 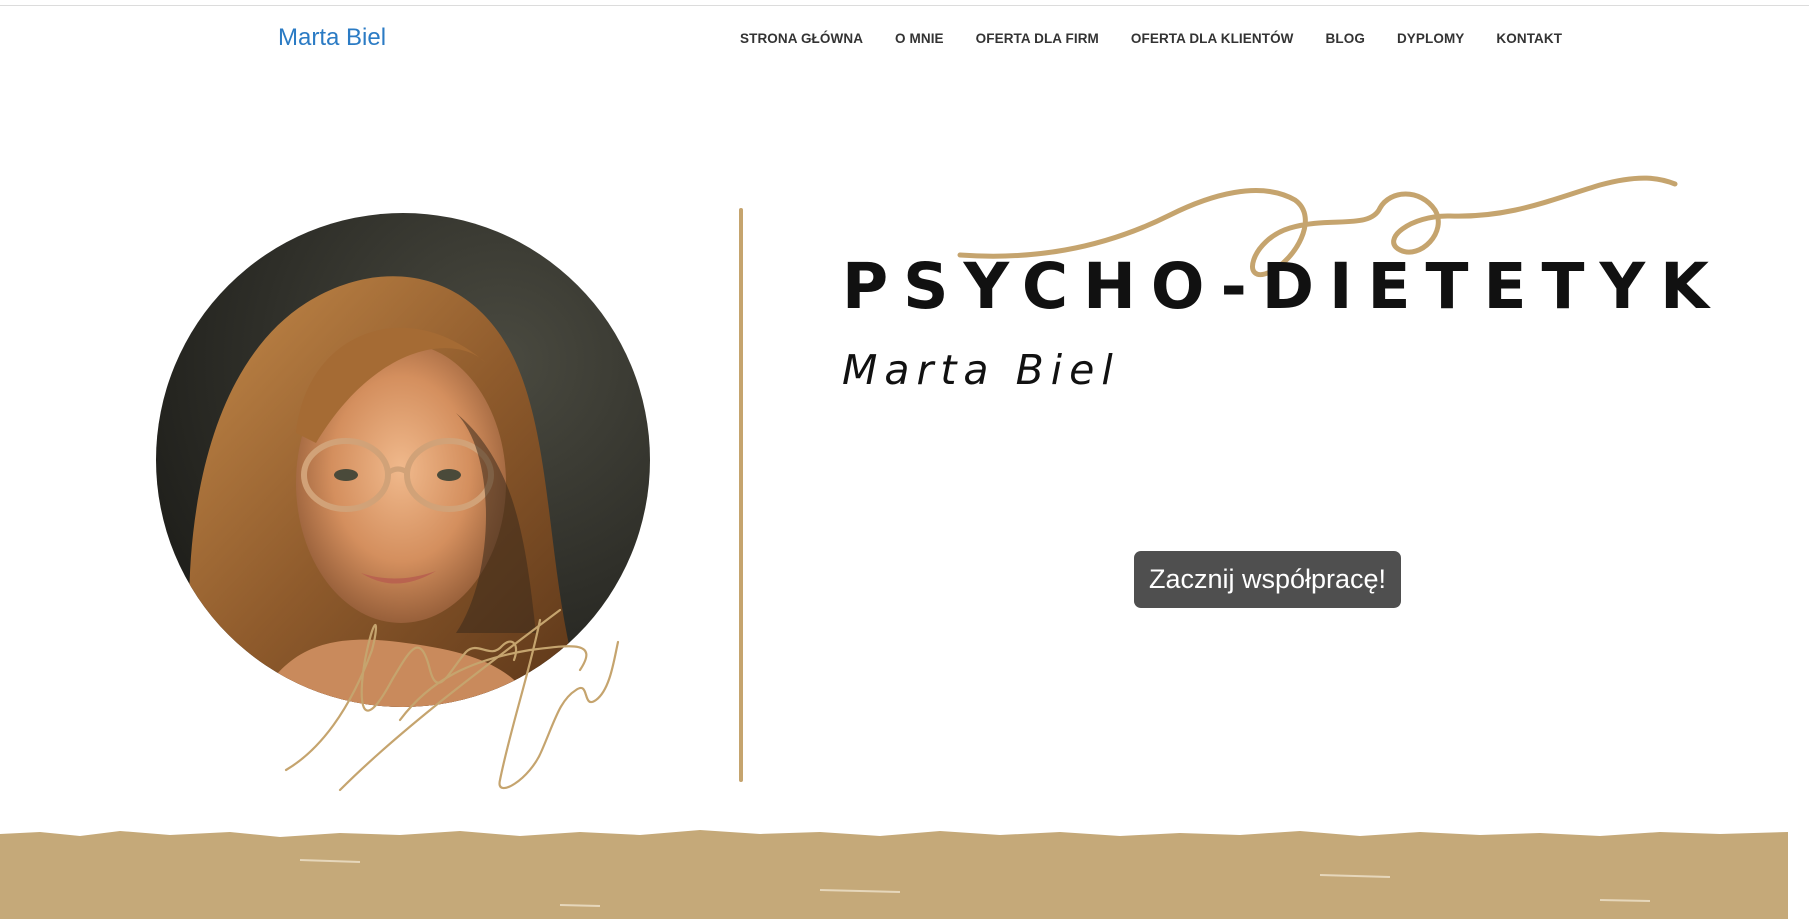 I want to click on vertical-divider, so click(x=741, y=495).